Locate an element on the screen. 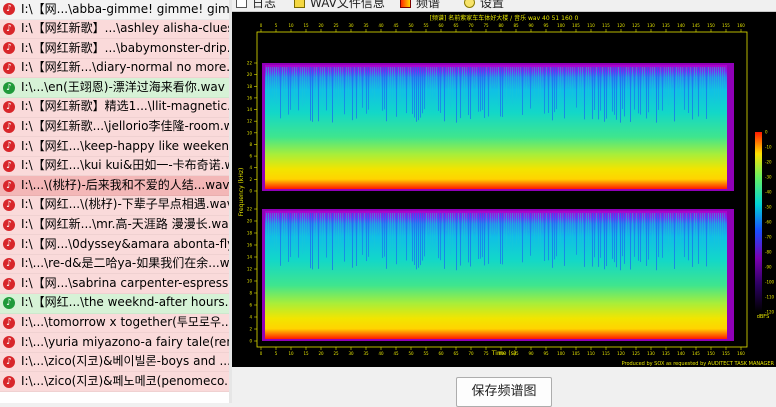 This screenshot has width=776, height=407. file-list-item: ♪ I:\【网红新歌】...\babymonster-drip.wav is located at coordinates (114, 49).